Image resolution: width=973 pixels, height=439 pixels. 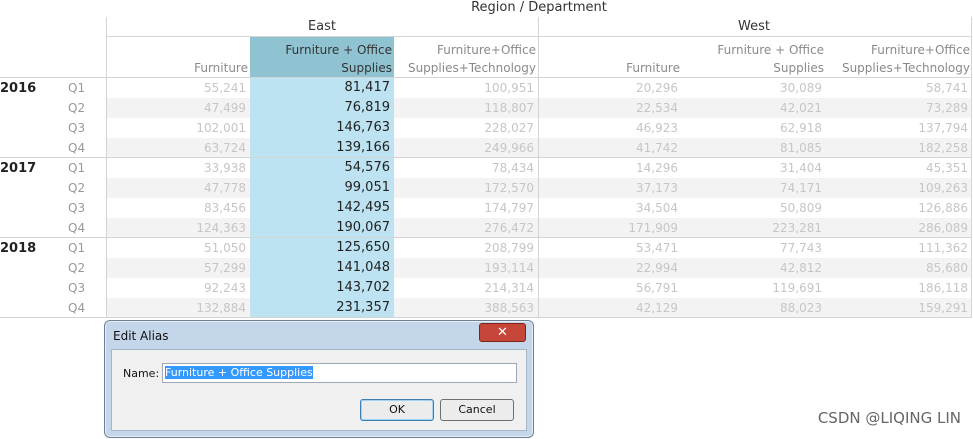 What do you see at coordinates (464, 208) in the screenshot?
I see `table-cell: 174,797` at bounding box center [464, 208].